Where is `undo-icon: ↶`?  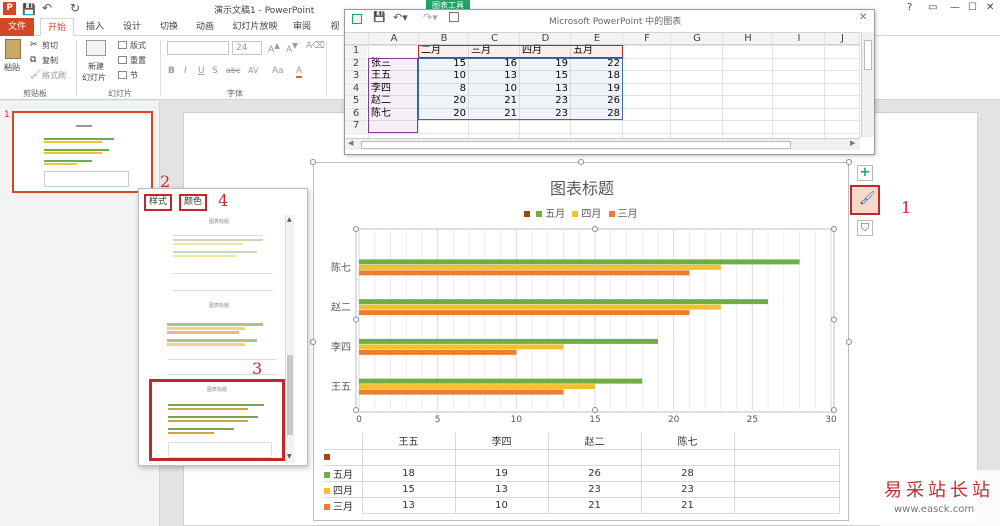
undo-icon: ↶ is located at coordinates (47, 8).